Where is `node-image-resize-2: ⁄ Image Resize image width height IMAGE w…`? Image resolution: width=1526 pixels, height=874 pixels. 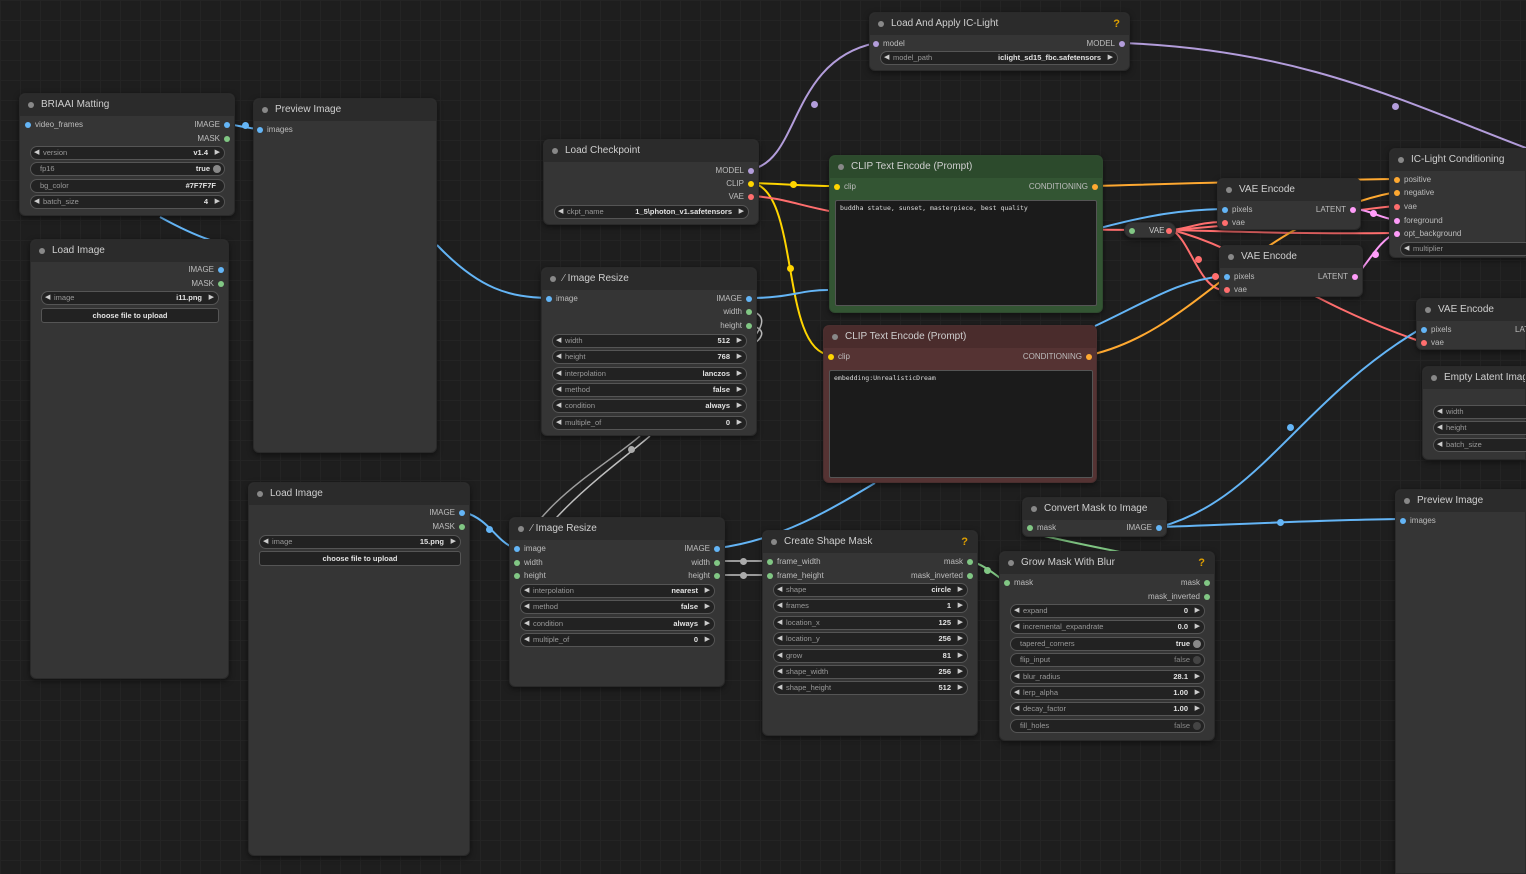
node-image-resize-2: ⁄ Image Resize image width height IMAGE w… is located at coordinates (617, 602).